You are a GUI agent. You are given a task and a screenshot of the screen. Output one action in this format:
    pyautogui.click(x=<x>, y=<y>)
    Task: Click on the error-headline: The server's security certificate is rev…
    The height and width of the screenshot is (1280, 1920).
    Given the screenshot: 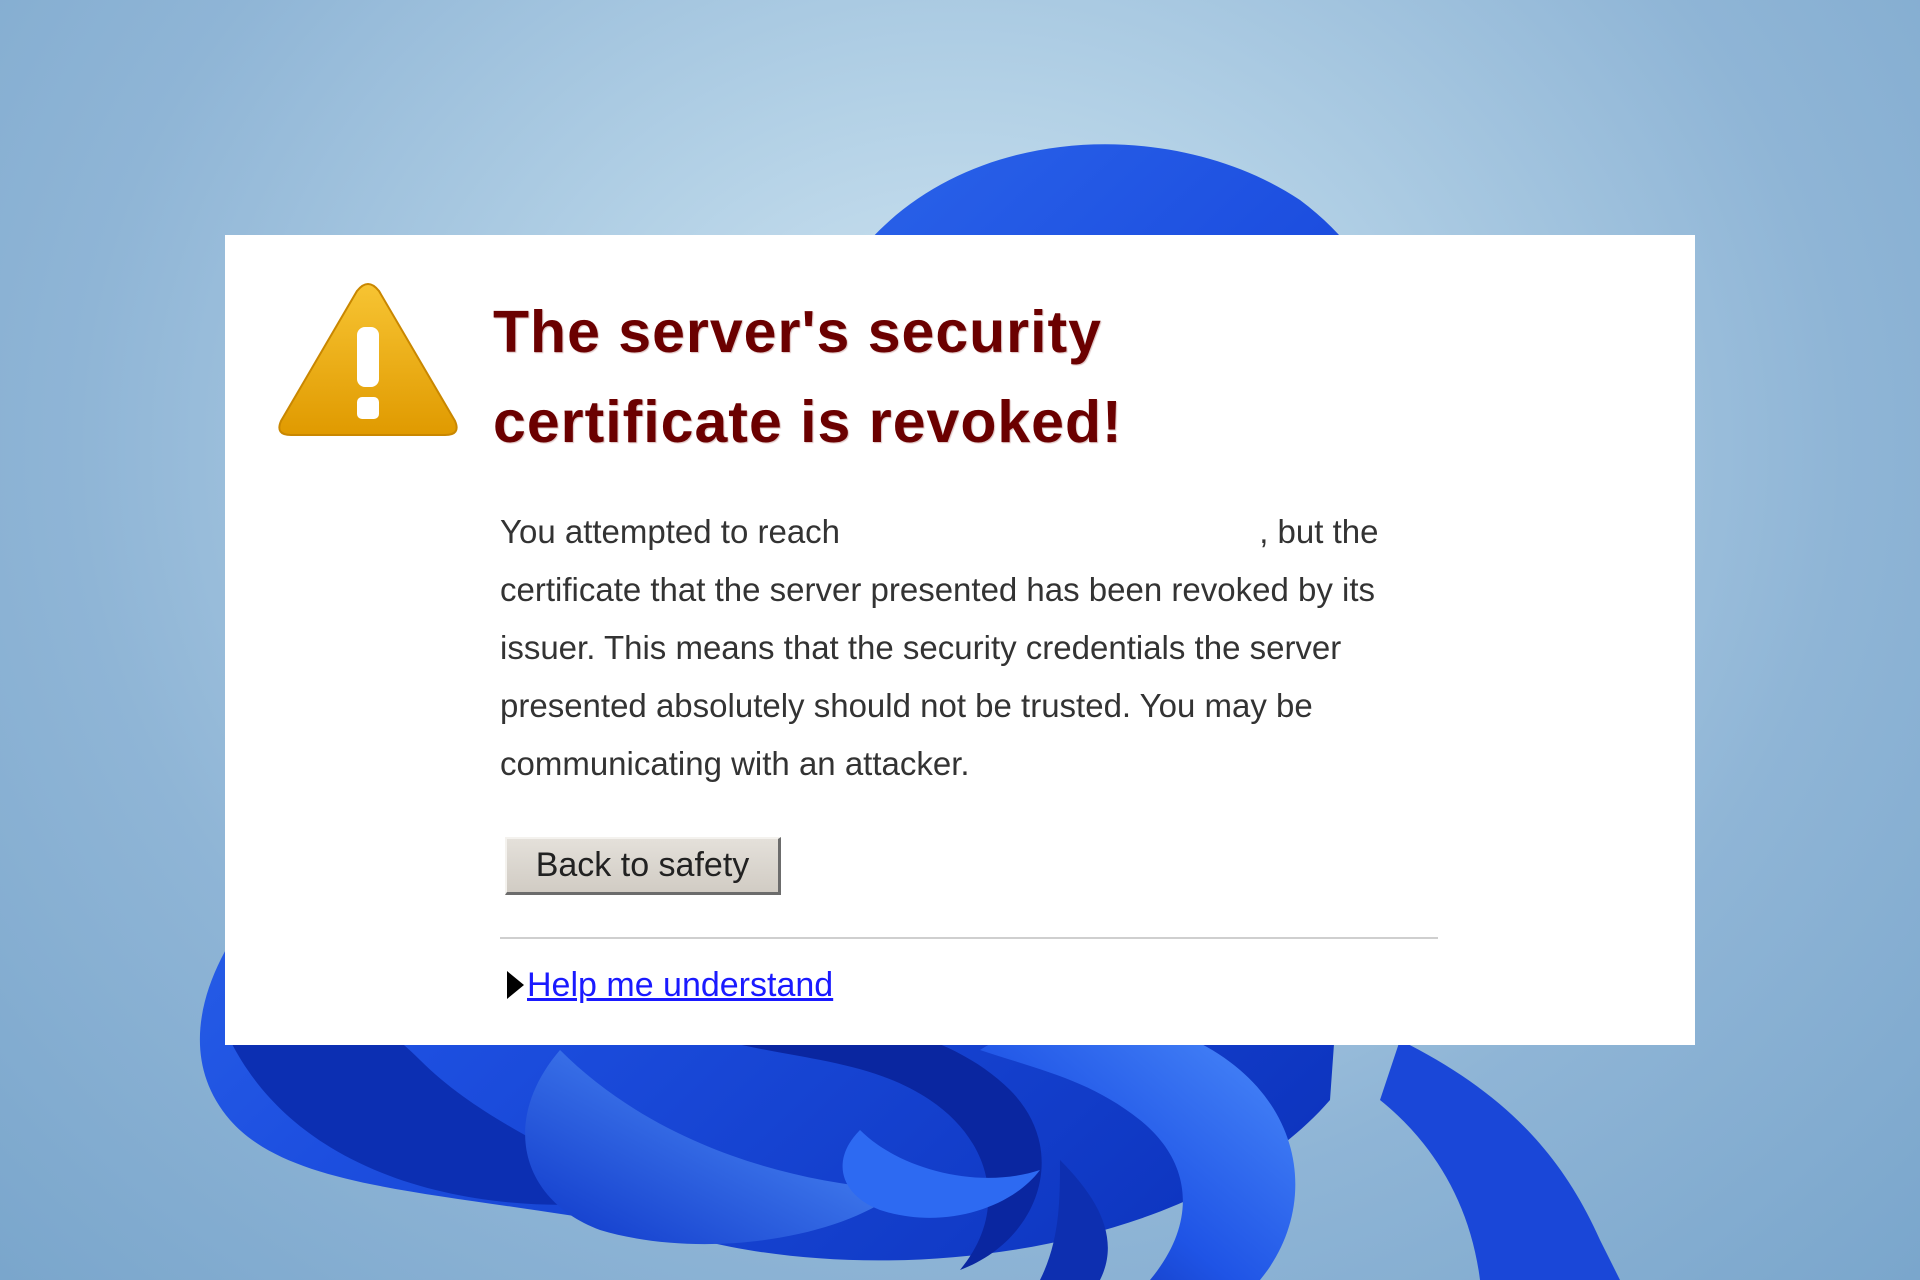 What is the action you would take?
    pyautogui.click(x=943, y=377)
    